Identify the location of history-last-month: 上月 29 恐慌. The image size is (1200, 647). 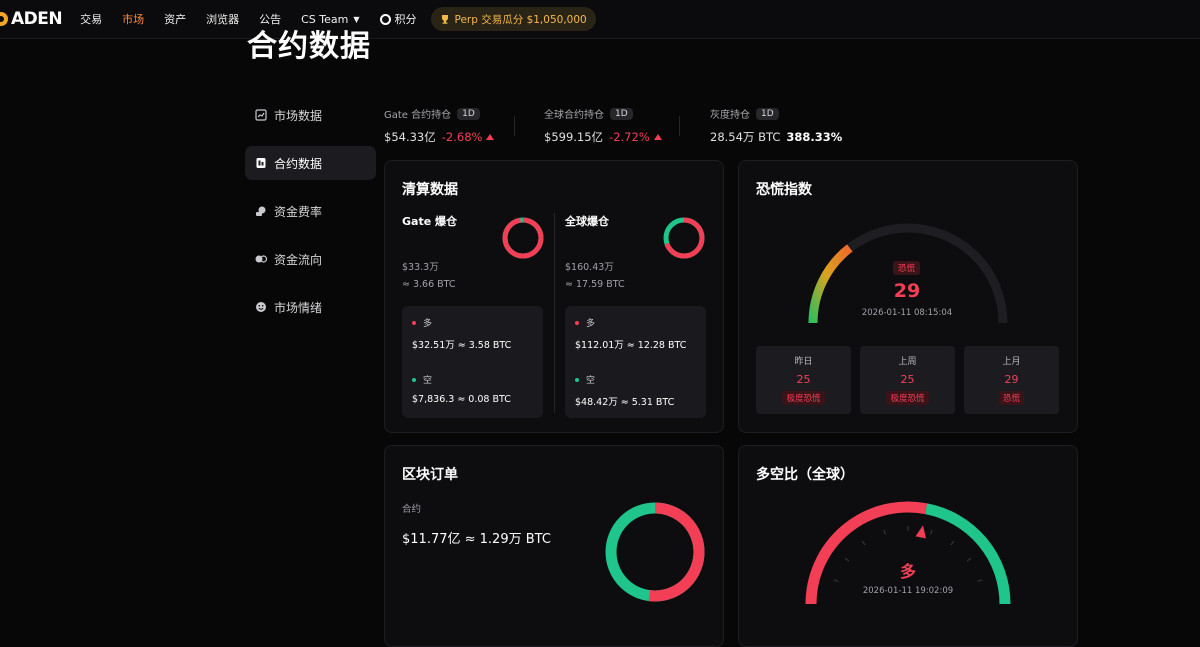
(1011, 380).